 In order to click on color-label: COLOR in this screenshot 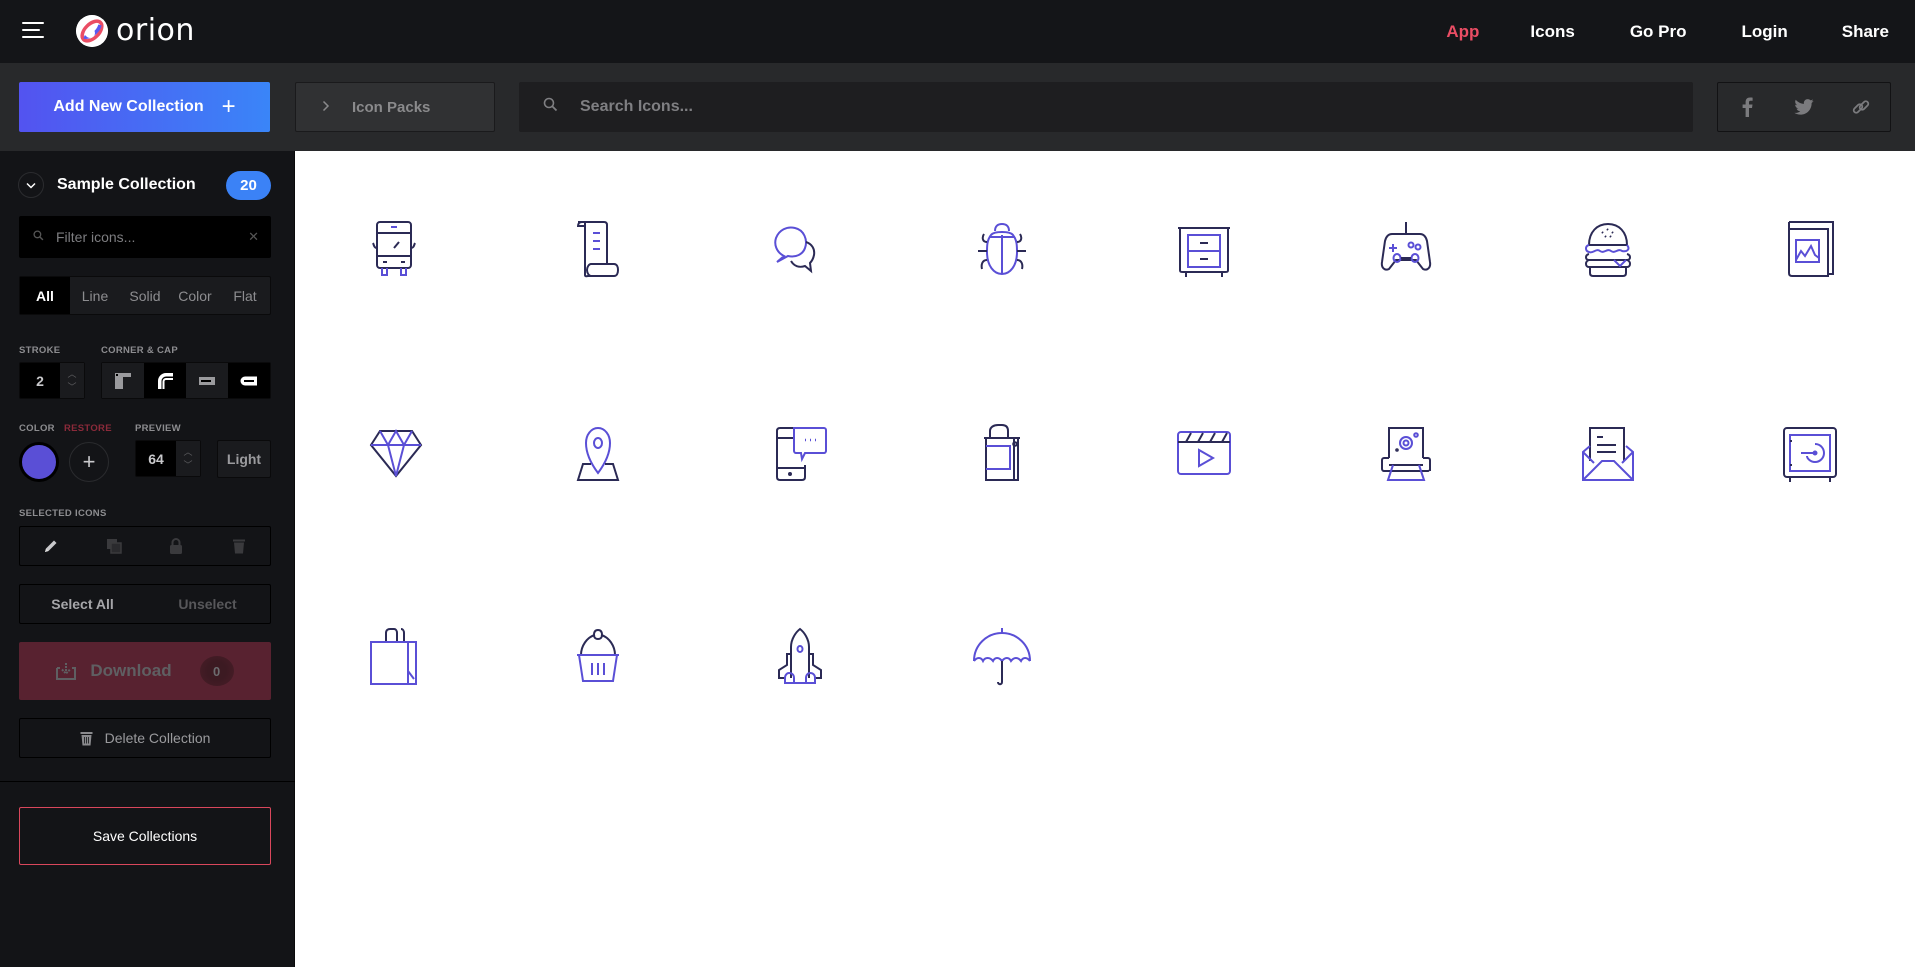, I will do `click(37, 428)`.